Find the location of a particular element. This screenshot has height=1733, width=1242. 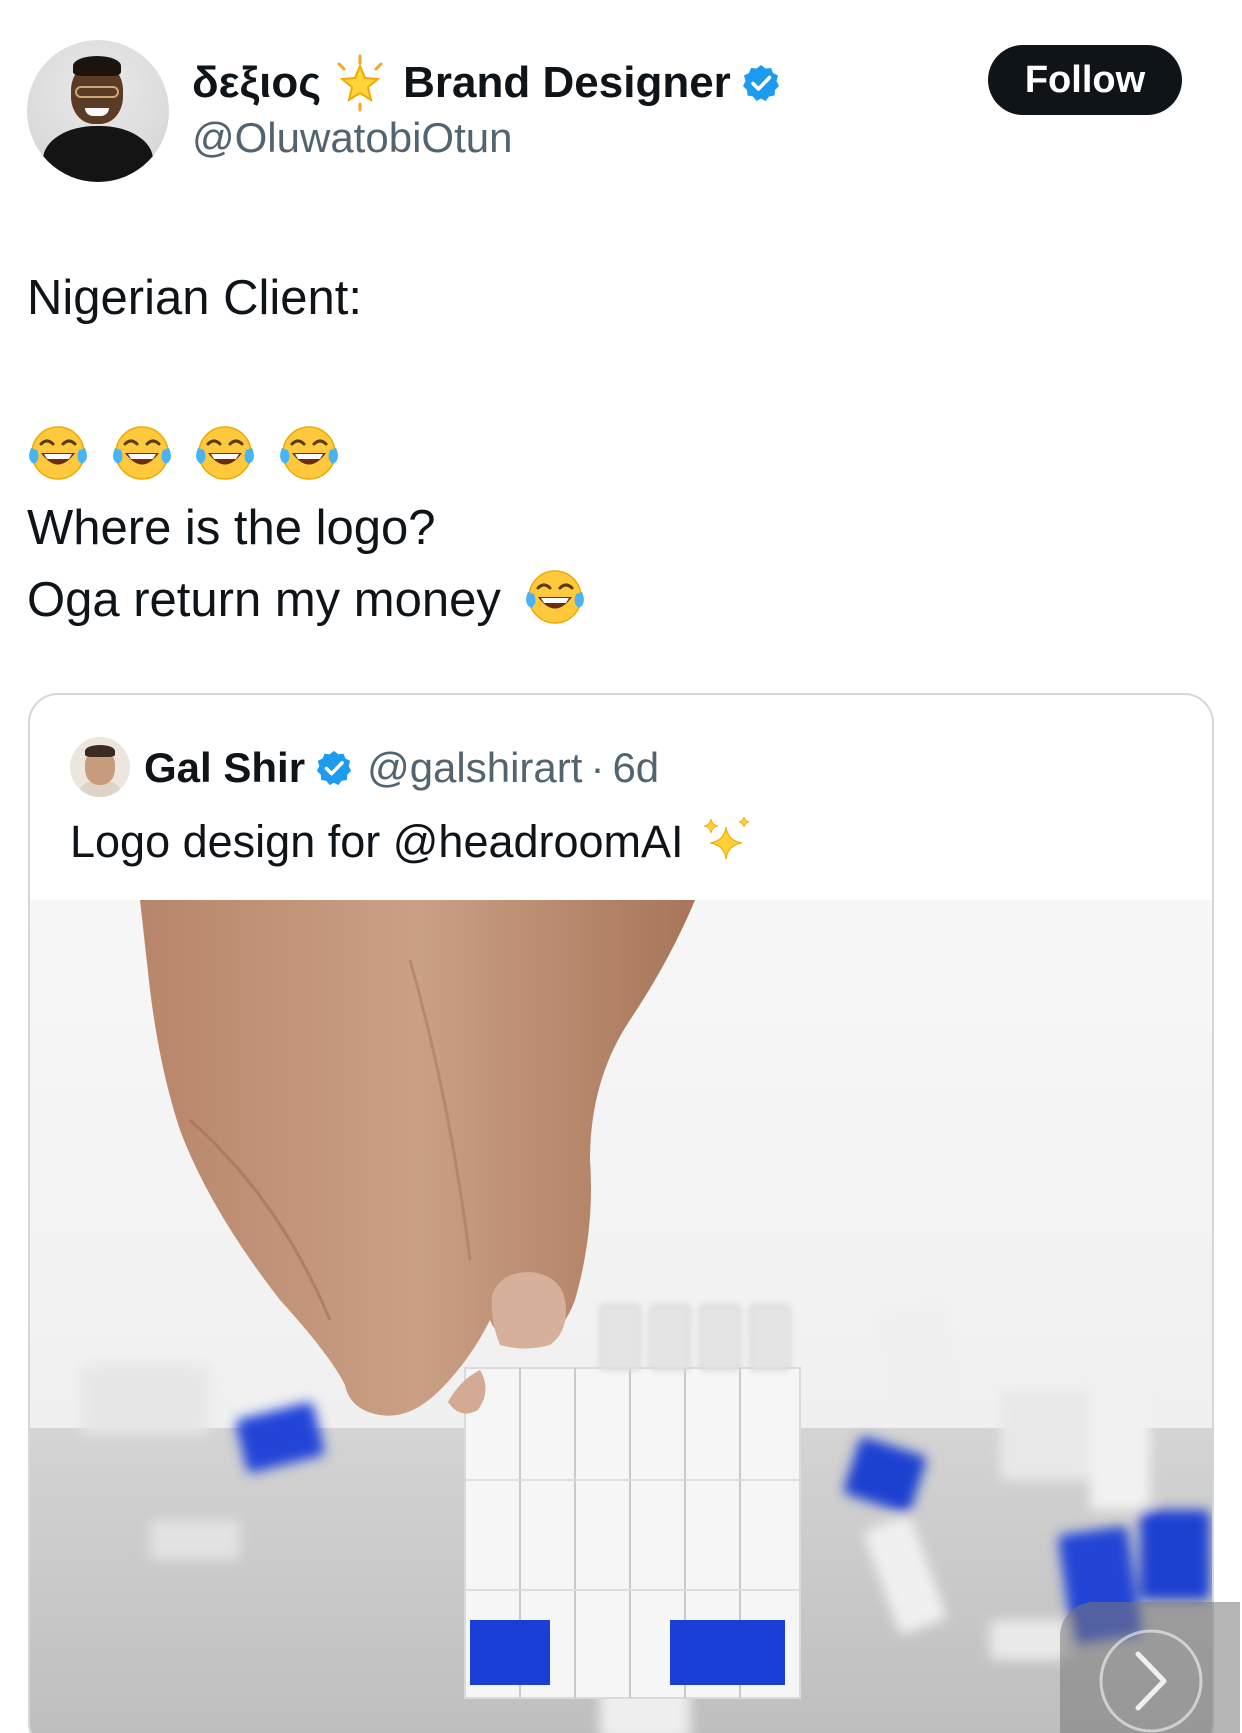

author-avatar is located at coordinates (98, 111).